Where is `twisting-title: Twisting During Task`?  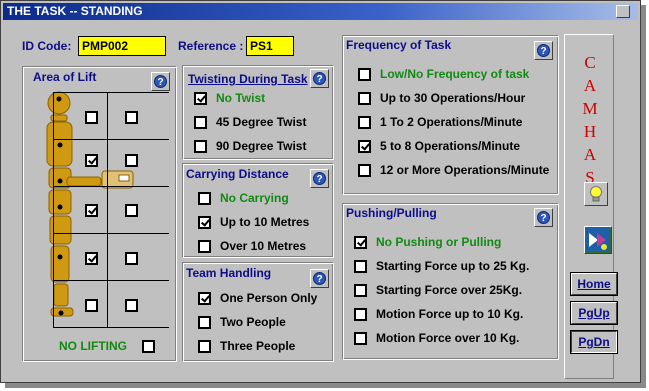
twisting-title: Twisting During Task is located at coordinates (248, 79).